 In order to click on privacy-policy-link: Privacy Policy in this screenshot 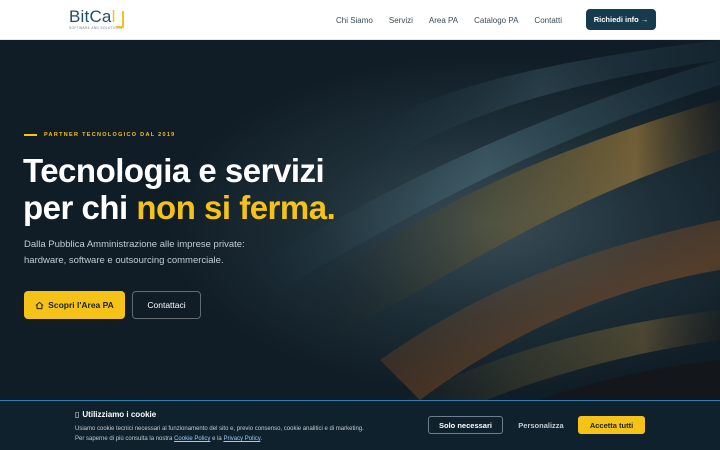, I will do `click(241, 439)`.